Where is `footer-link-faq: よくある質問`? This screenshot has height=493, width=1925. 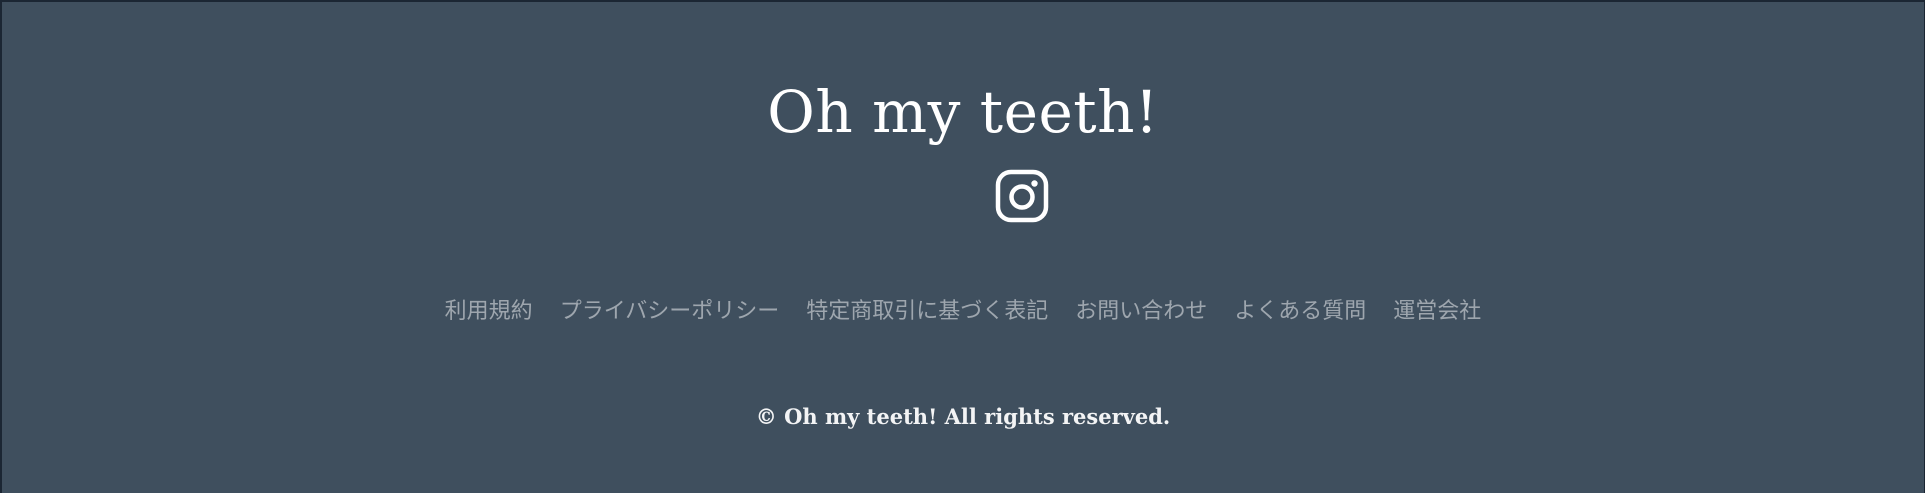
footer-link-faq: よくある質問 is located at coordinates (1300, 312).